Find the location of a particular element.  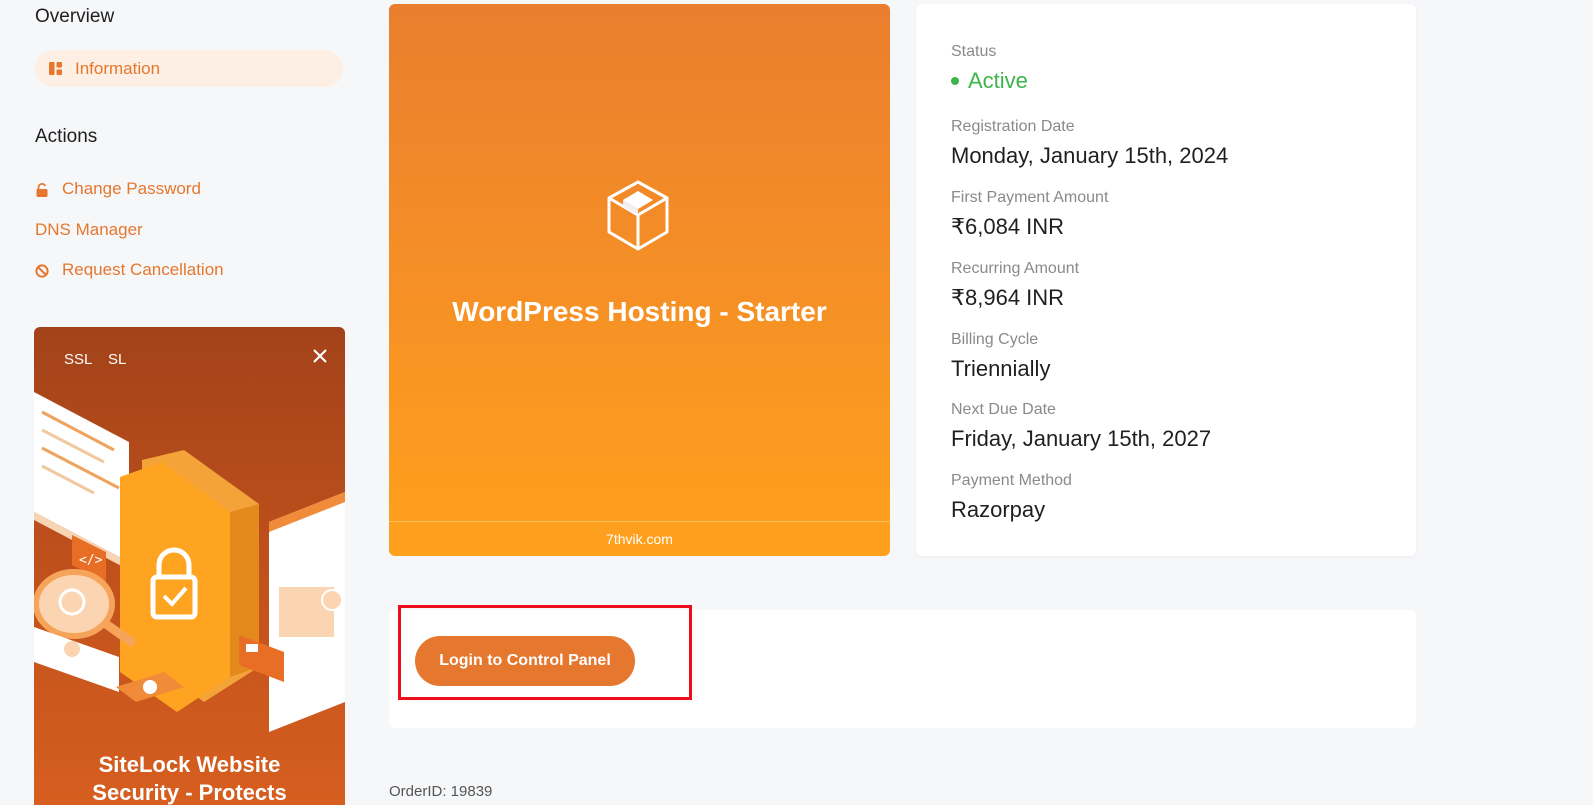

recurring-amount-value: ₹8,964 INR is located at coordinates (1008, 297).